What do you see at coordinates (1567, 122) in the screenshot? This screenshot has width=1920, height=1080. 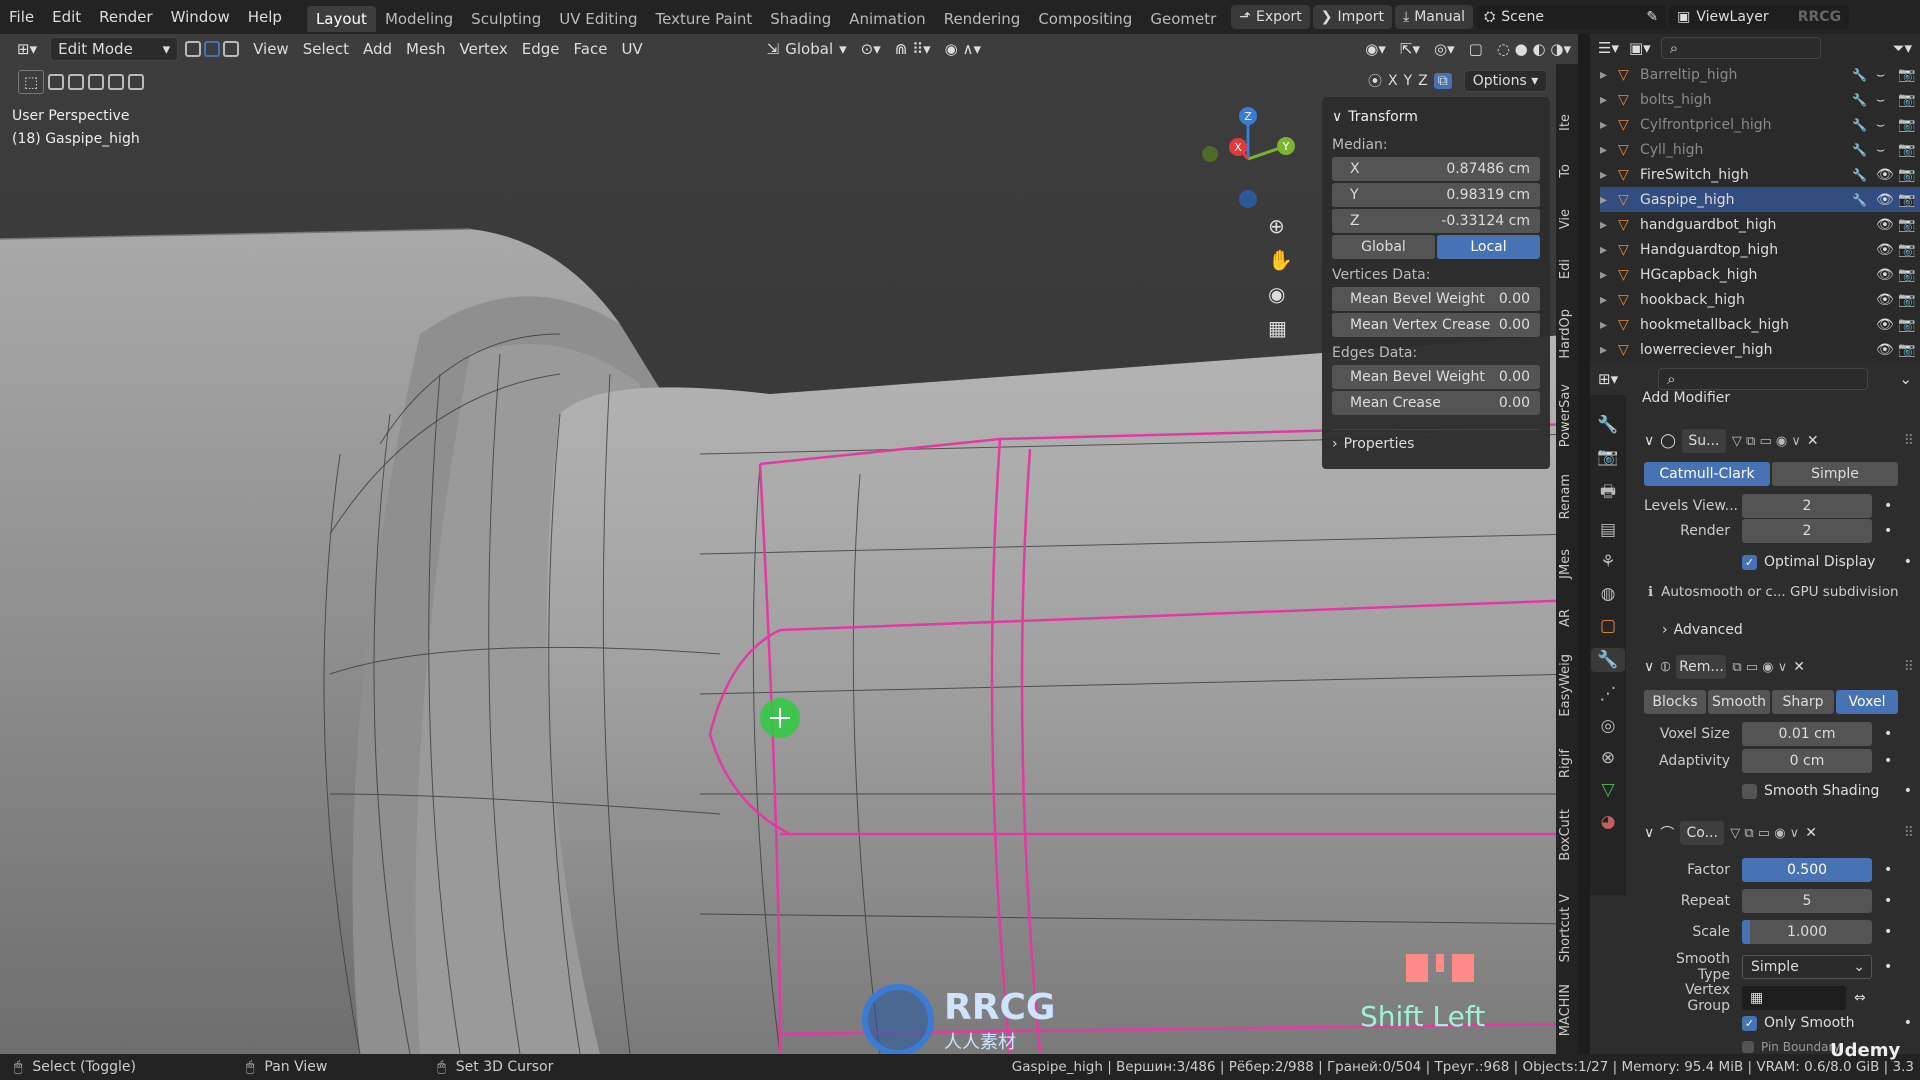 I see `tab-item: Ite` at bounding box center [1567, 122].